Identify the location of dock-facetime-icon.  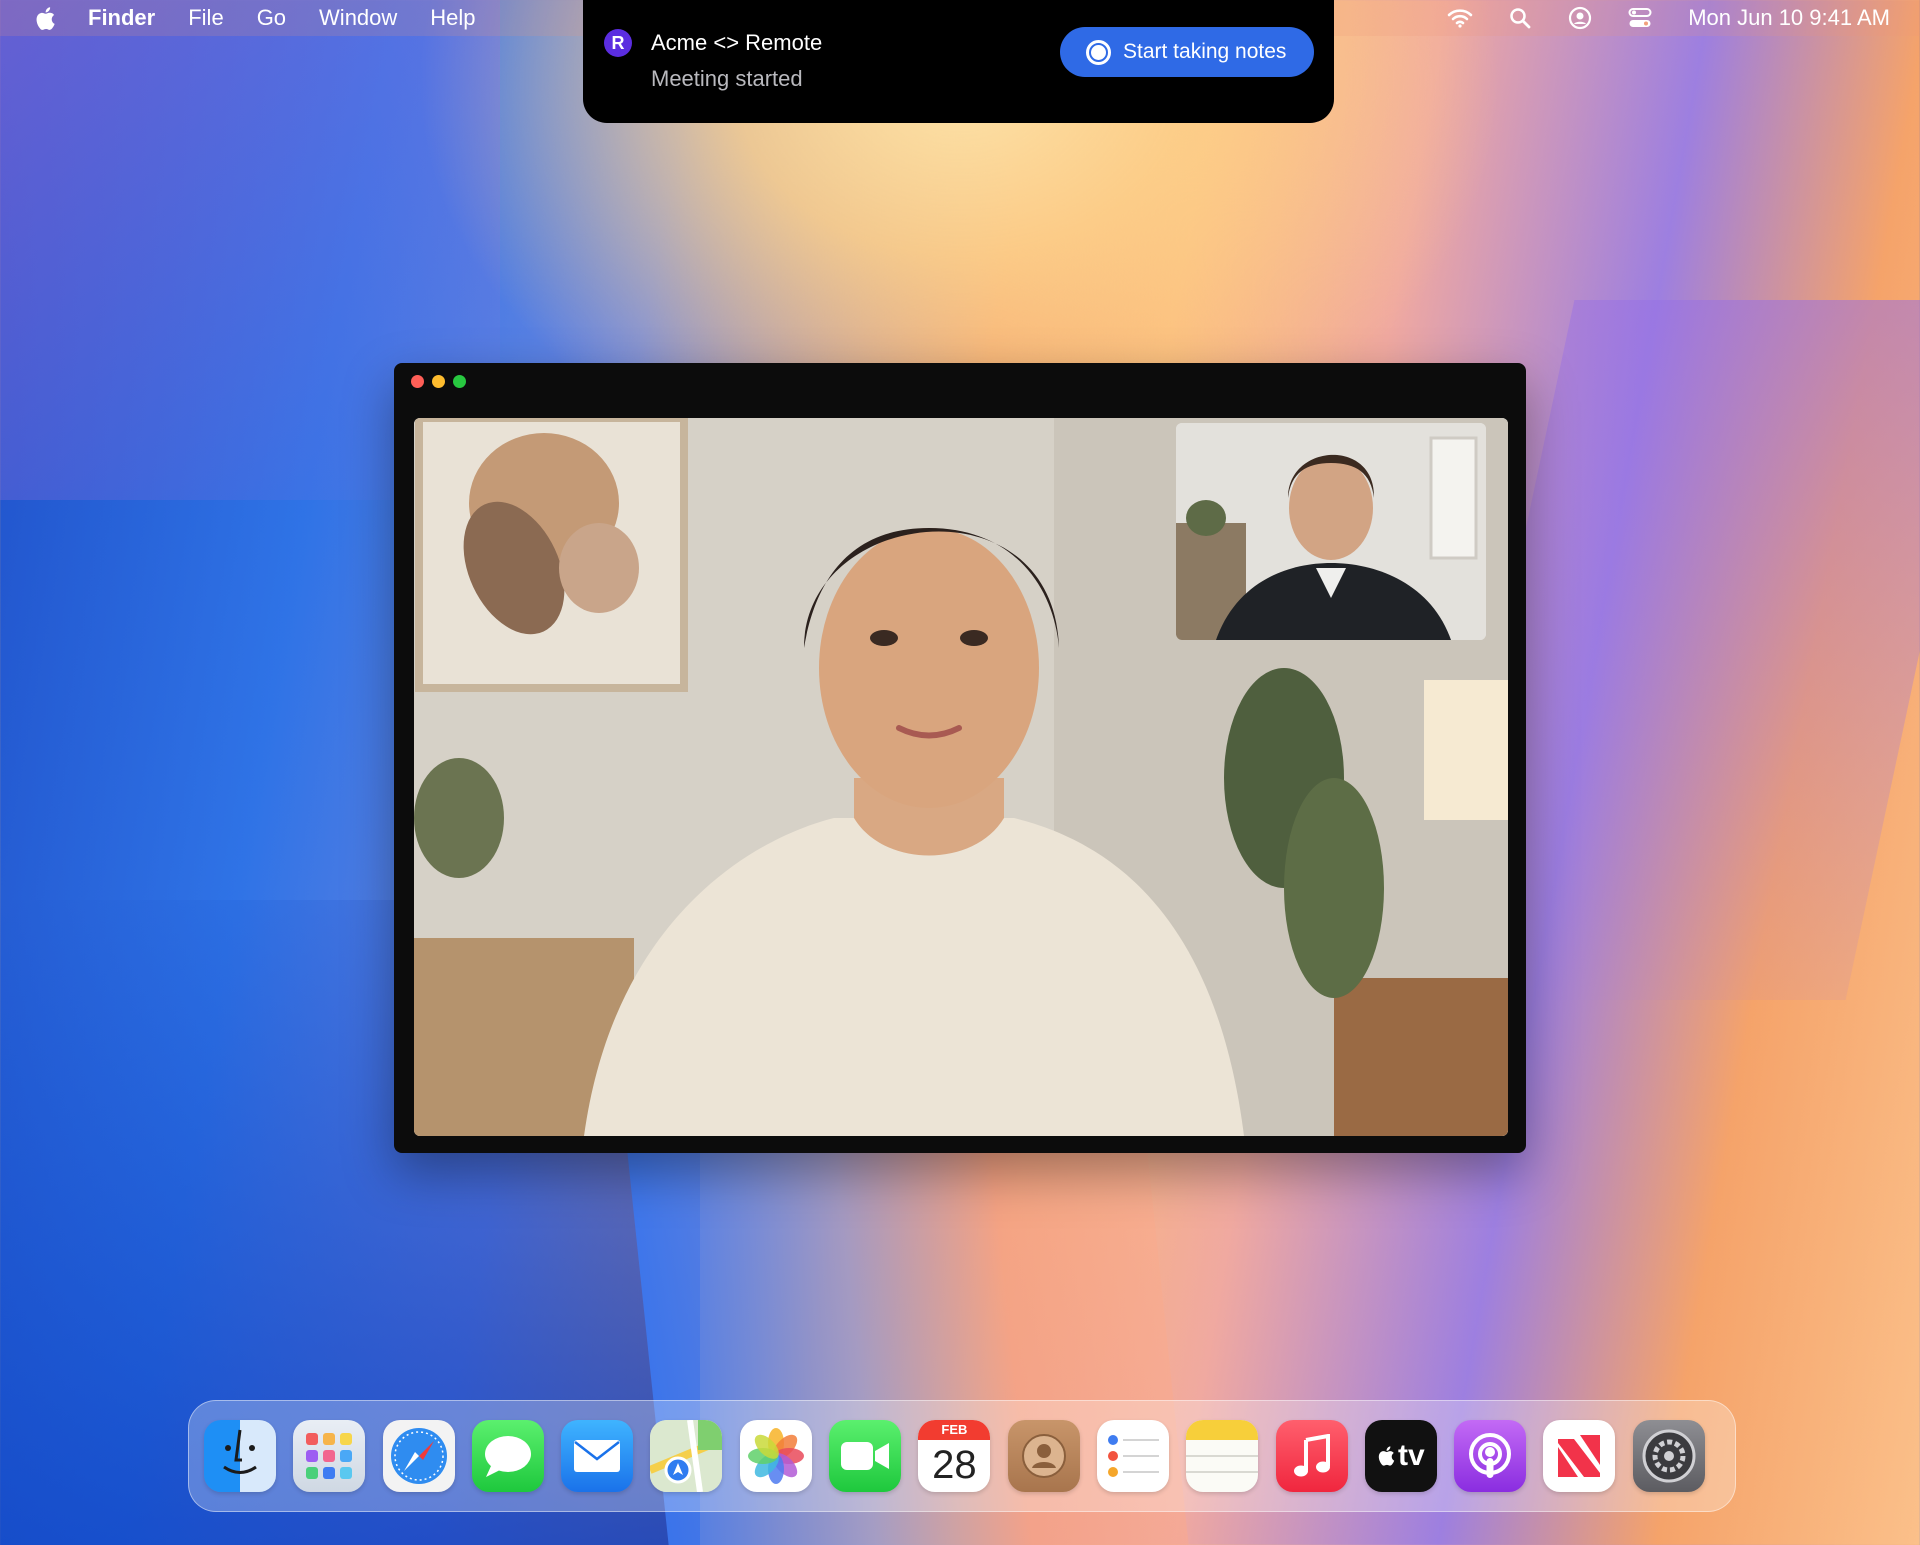
(865, 1456).